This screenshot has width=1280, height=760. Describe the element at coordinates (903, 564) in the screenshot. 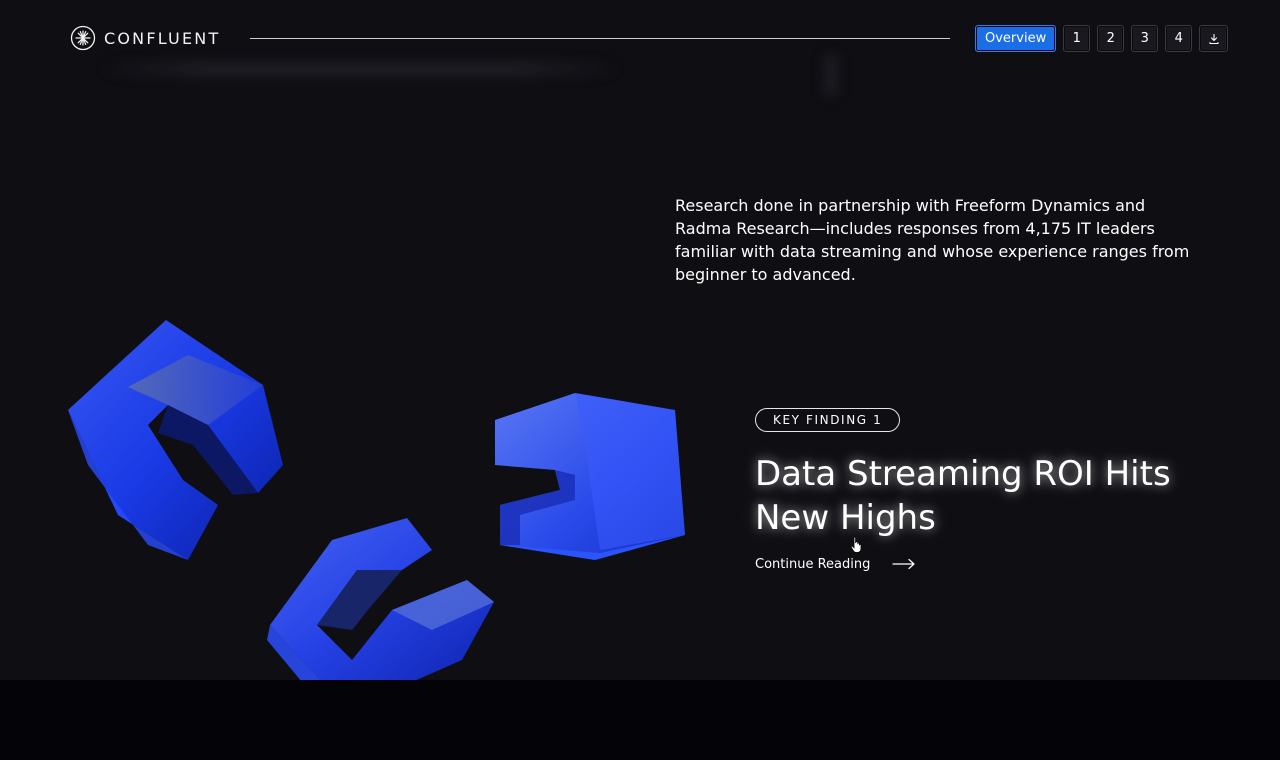

I see `arrow-right-icon` at that location.